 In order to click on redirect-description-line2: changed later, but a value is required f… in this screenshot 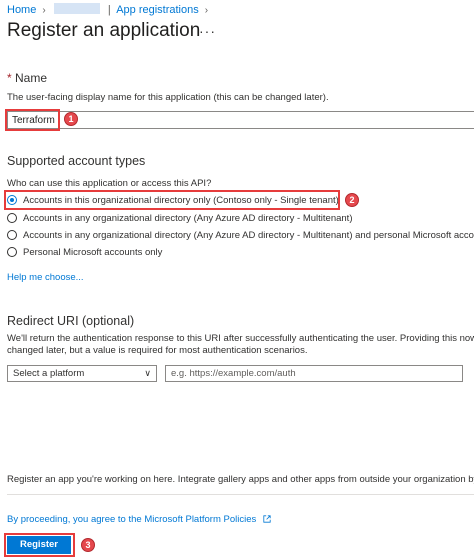, I will do `click(157, 350)`.